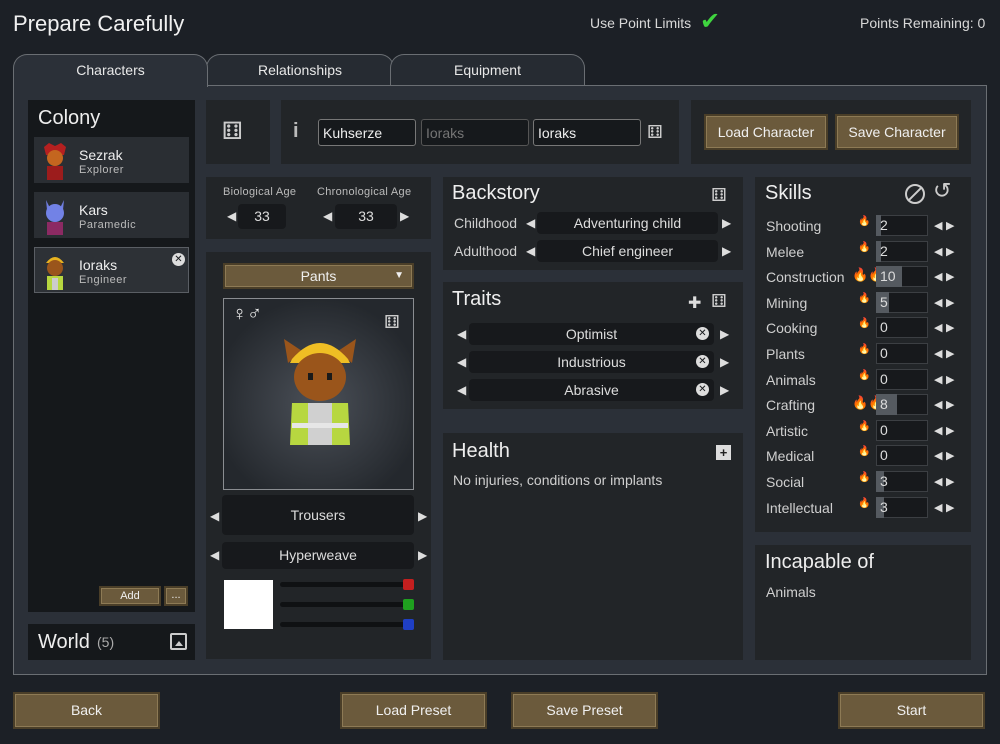  What do you see at coordinates (726, 251) in the screenshot?
I see `adulthood-next-icon: ▶` at bounding box center [726, 251].